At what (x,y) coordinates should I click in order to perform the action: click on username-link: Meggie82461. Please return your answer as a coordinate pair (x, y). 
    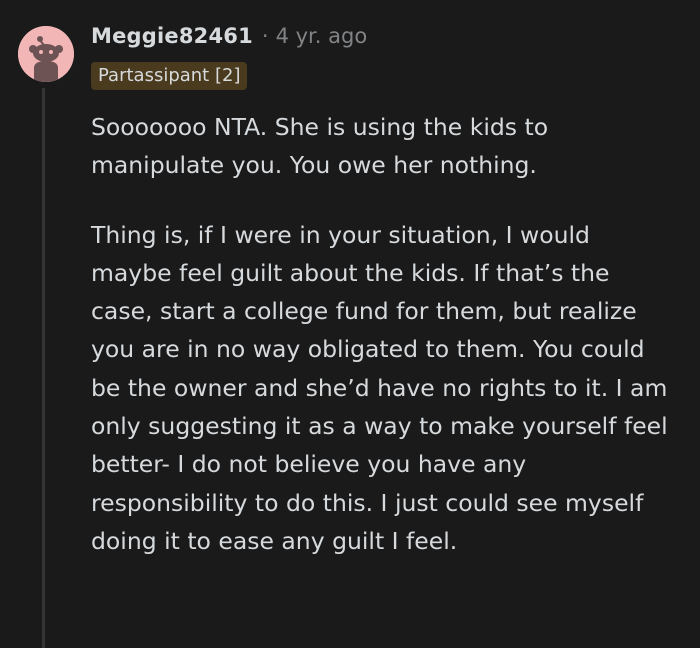
    Looking at the image, I should click on (172, 36).